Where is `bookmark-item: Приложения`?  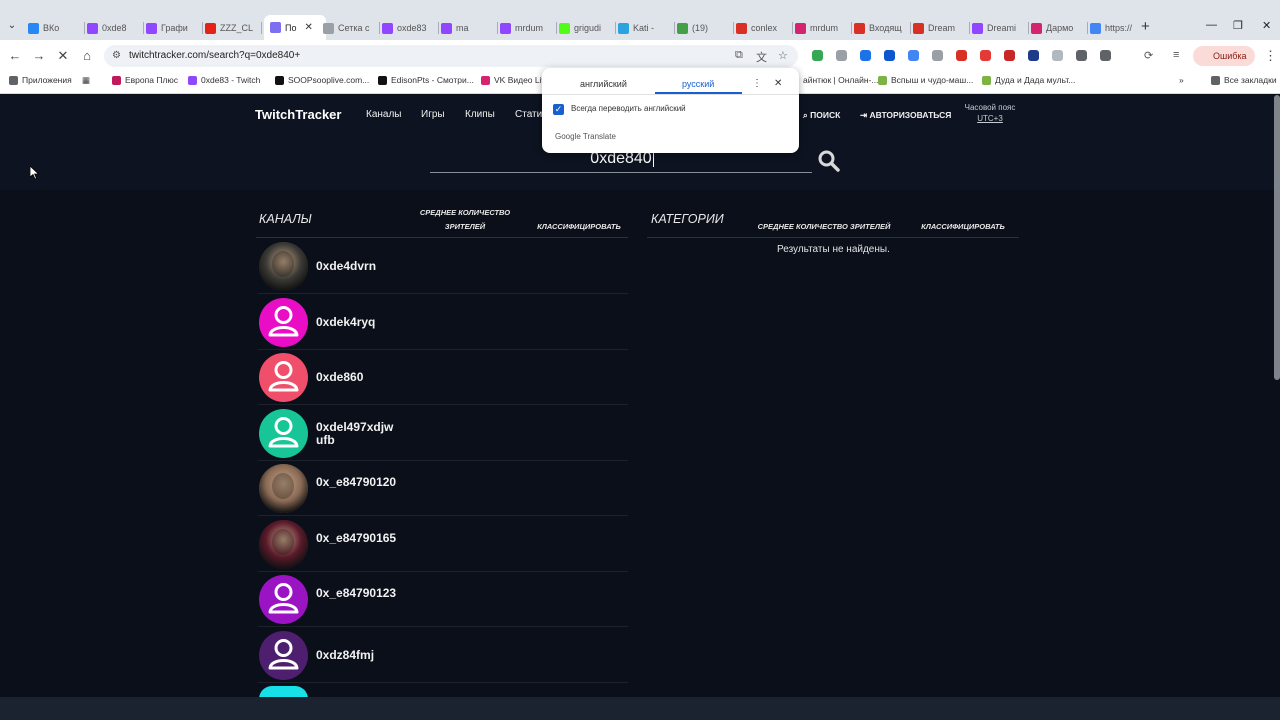 bookmark-item: Приложения is located at coordinates (40, 80).